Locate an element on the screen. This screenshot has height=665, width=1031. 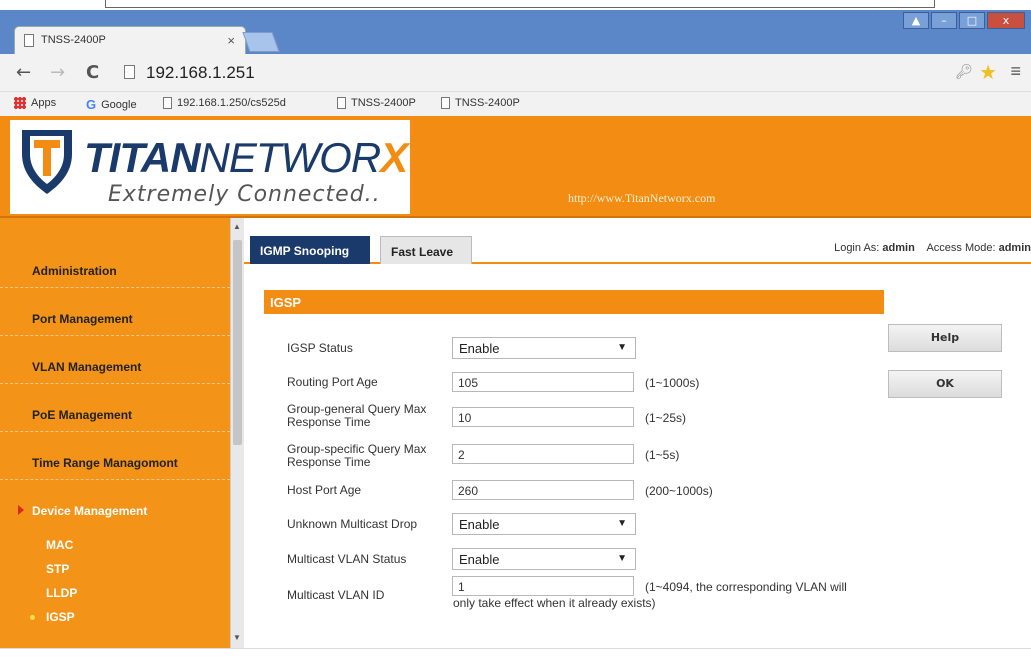
bookmark-ip: 192.168.1.250/cs525d is located at coordinates (224, 103).